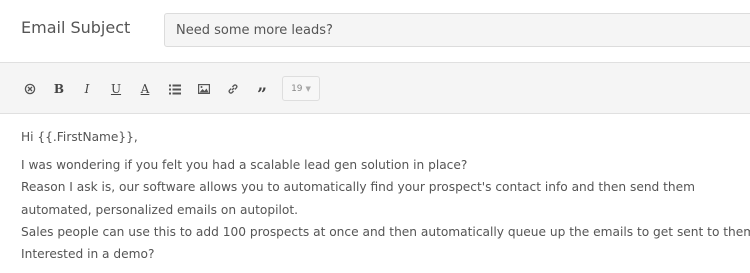  I want to click on quote-icon: ”, so click(262, 94).